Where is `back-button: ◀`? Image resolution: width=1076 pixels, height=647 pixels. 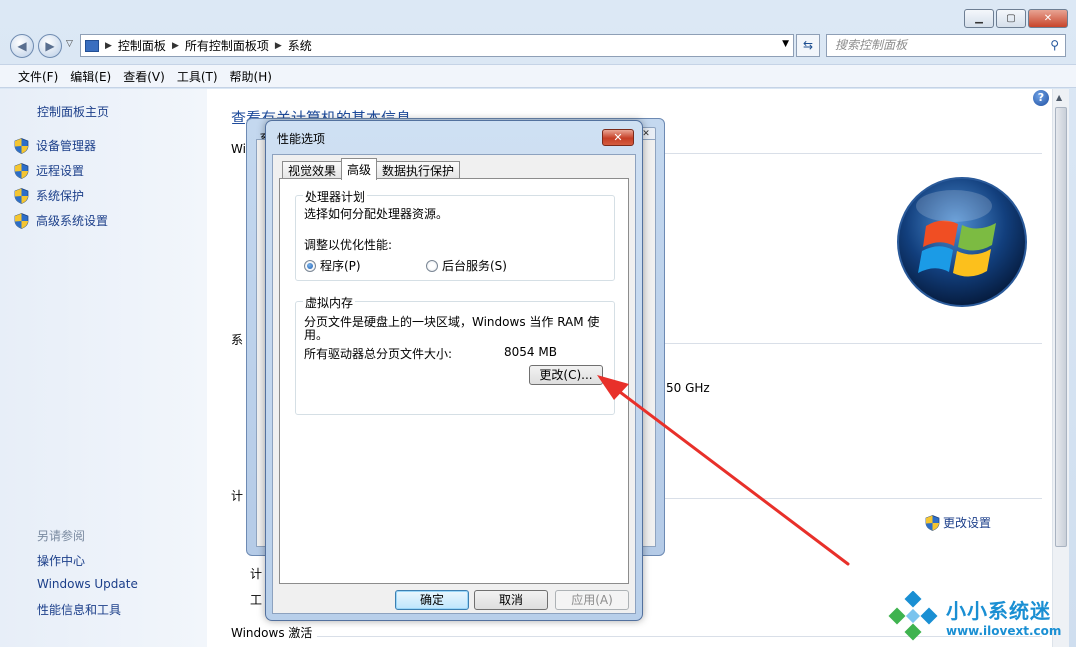
back-button: ◀ is located at coordinates (22, 46).